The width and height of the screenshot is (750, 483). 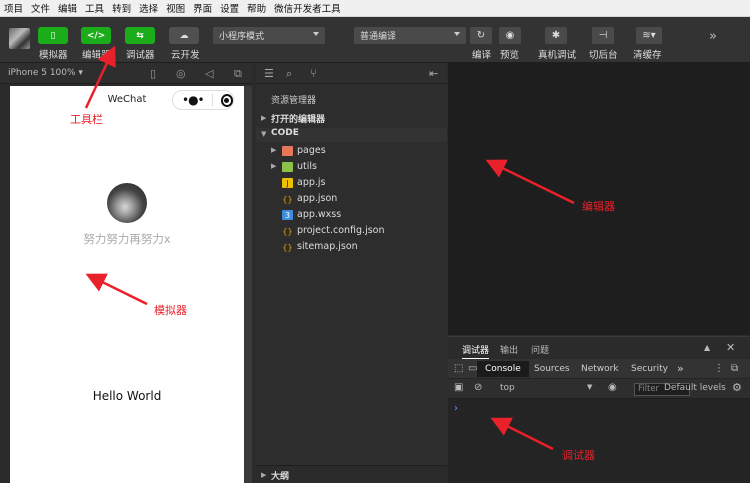 I want to click on user-nickname: 努力努力再努力x, so click(x=127, y=239).